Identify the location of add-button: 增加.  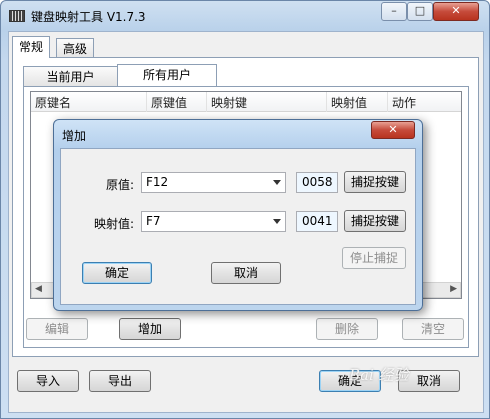
(150, 329).